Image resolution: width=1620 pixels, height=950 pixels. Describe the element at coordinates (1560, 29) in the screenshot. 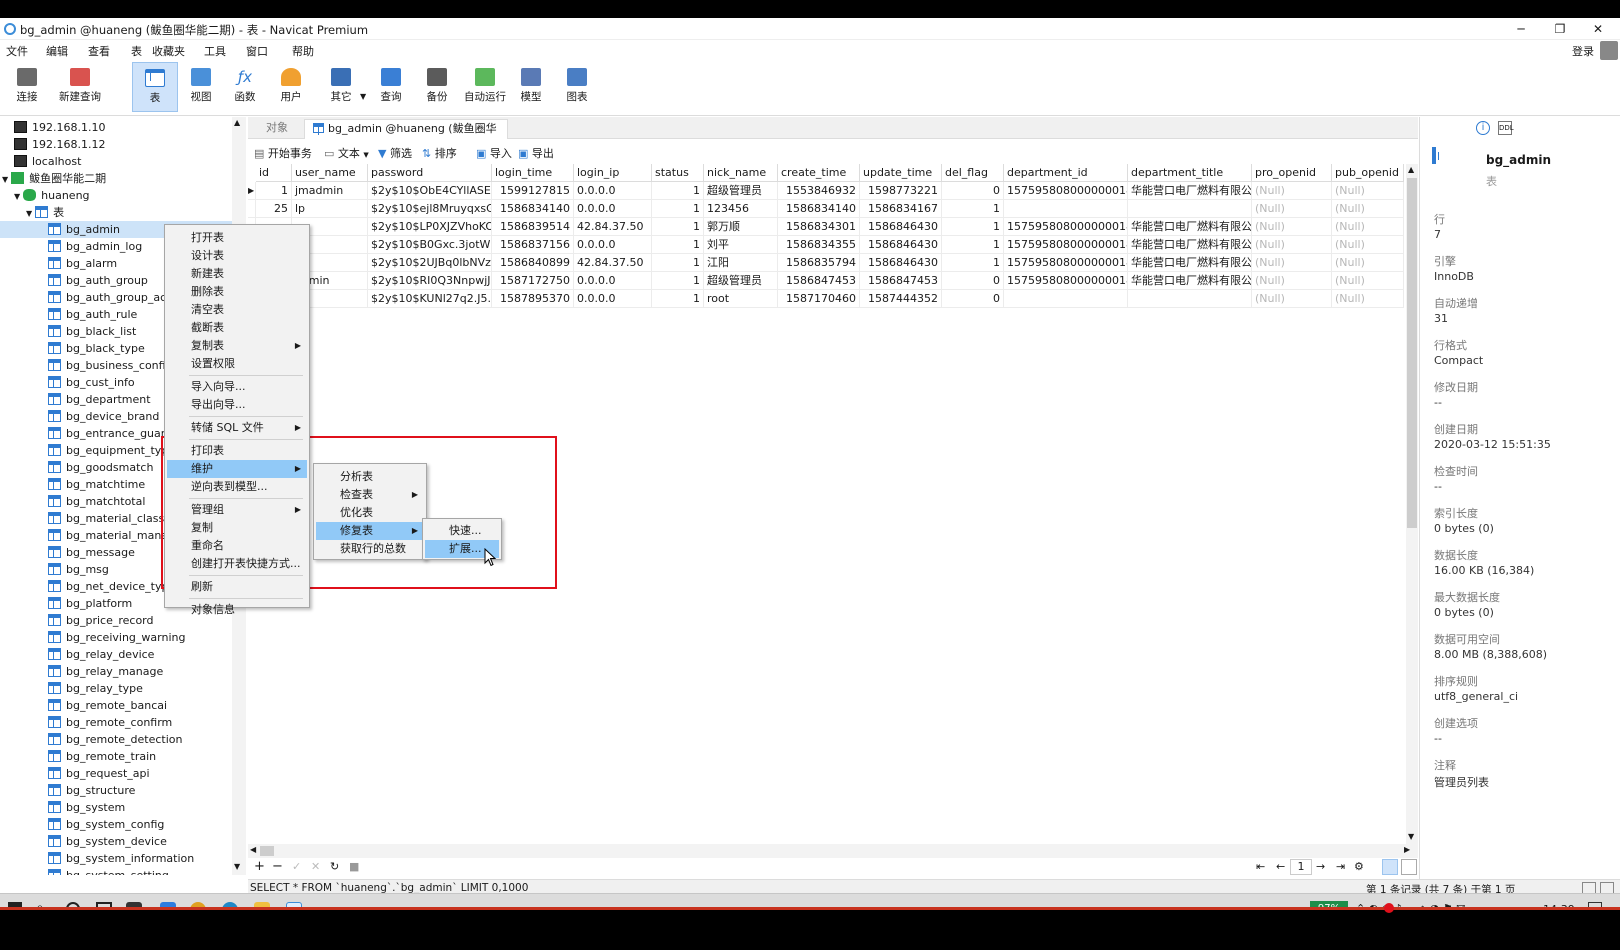

I see `restore-button: ❐` at that location.